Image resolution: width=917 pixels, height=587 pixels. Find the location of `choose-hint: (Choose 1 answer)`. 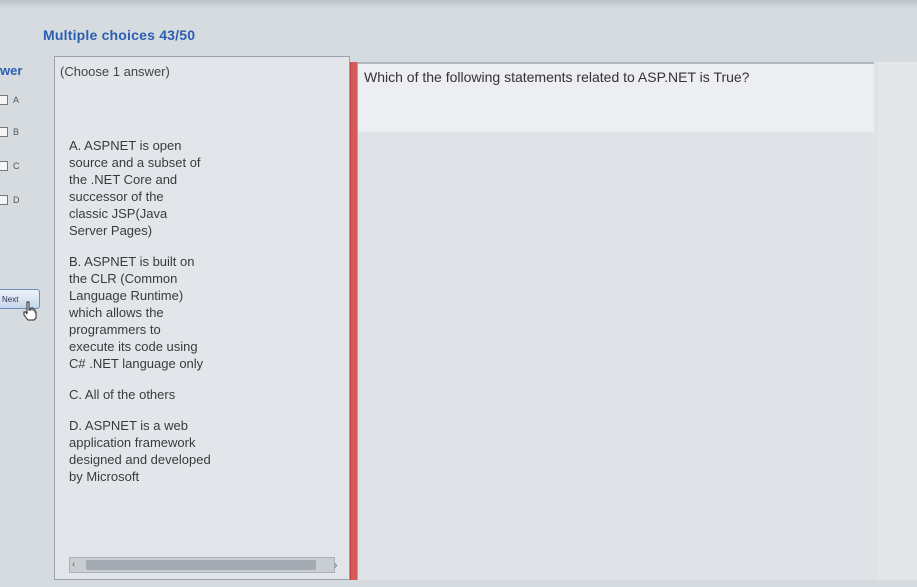

choose-hint: (Choose 1 answer) is located at coordinates (115, 71).